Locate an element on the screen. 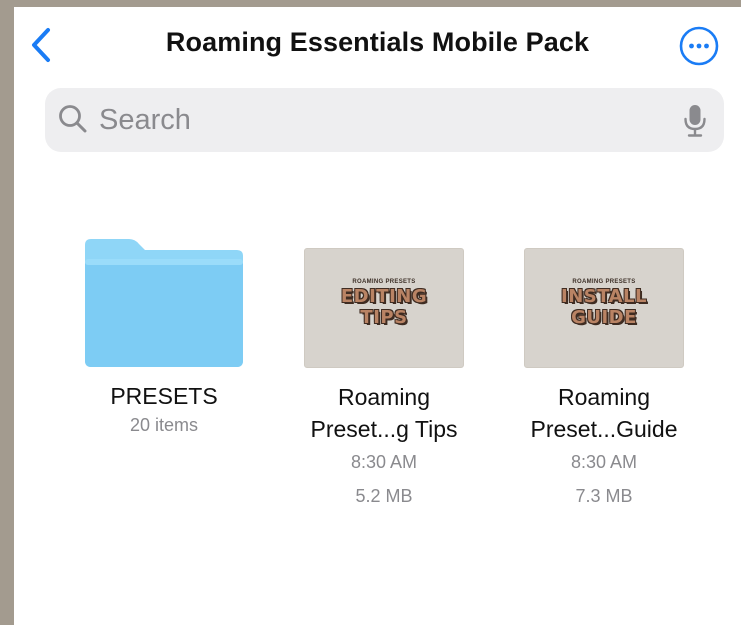 The height and width of the screenshot is (625, 741). folder-name: PRESETS is located at coordinates (164, 396).